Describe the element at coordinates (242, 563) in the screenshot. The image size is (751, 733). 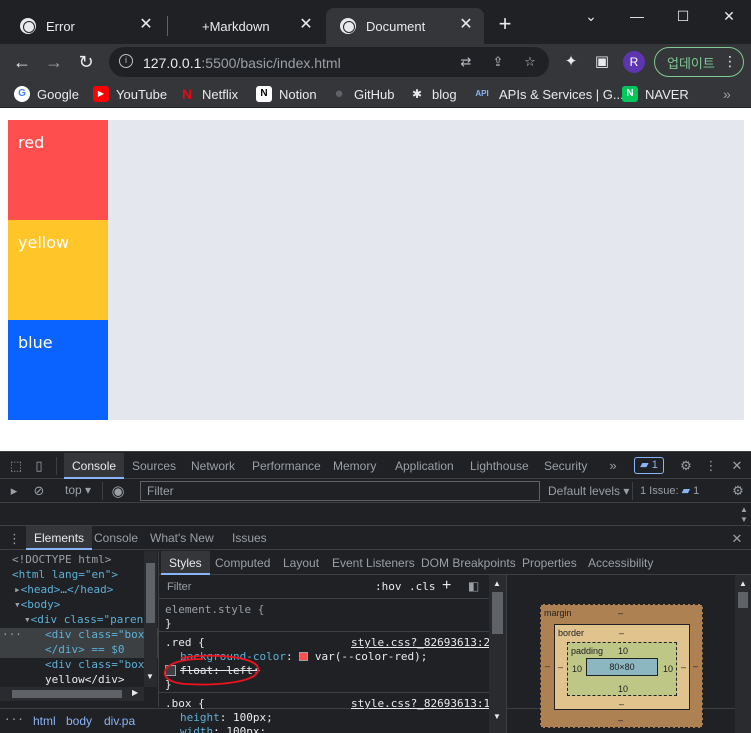
I see `tab-computed: Computed` at that location.